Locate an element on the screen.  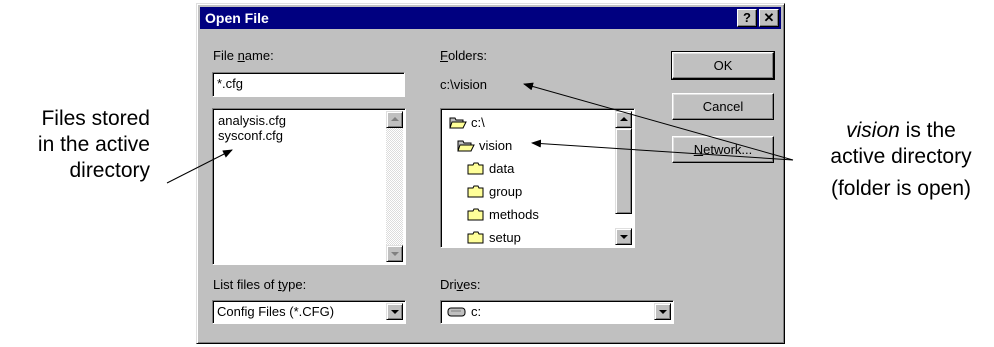
scroll-track is located at coordinates (394, 186).